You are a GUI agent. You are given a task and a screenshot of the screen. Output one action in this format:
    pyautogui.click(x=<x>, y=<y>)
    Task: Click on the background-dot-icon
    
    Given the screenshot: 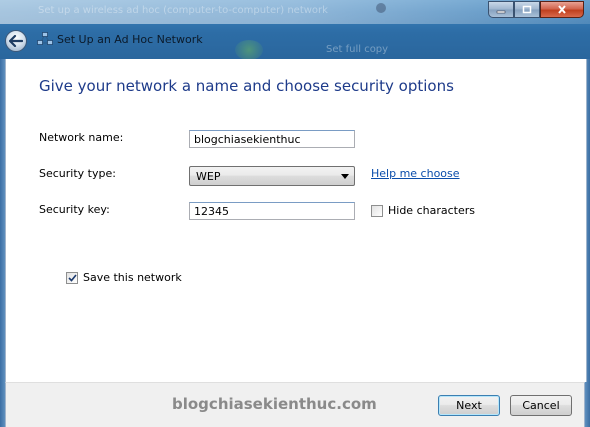 What is the action you would take?
    pyautogui.click(x=381, y=8)
    